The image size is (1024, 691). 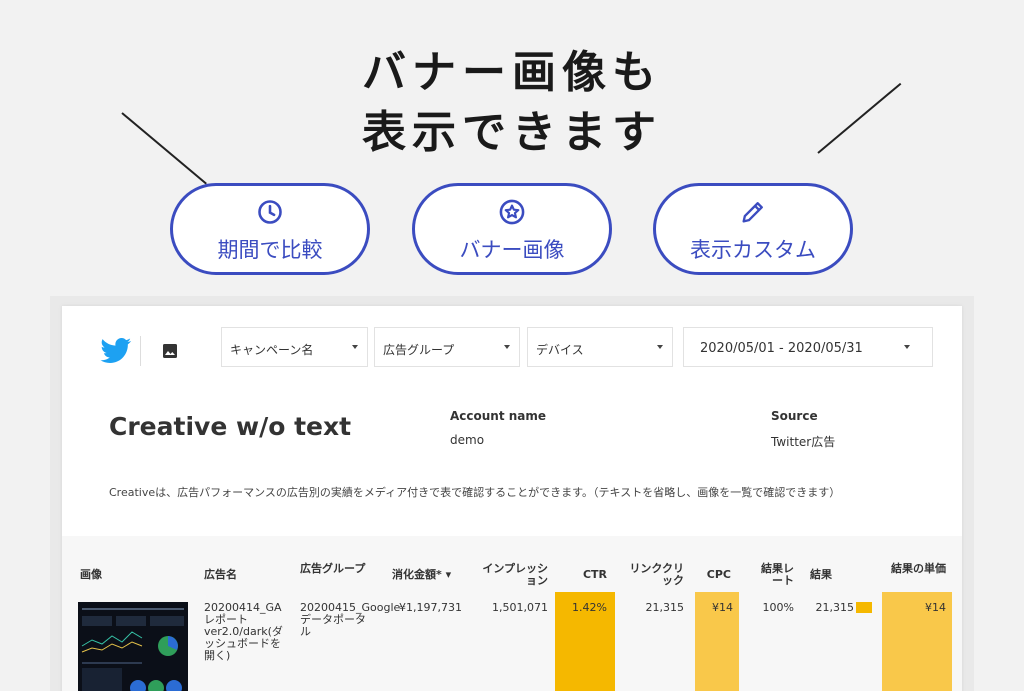 I want to click on header-image: 画像, so click(x=91, y=575).